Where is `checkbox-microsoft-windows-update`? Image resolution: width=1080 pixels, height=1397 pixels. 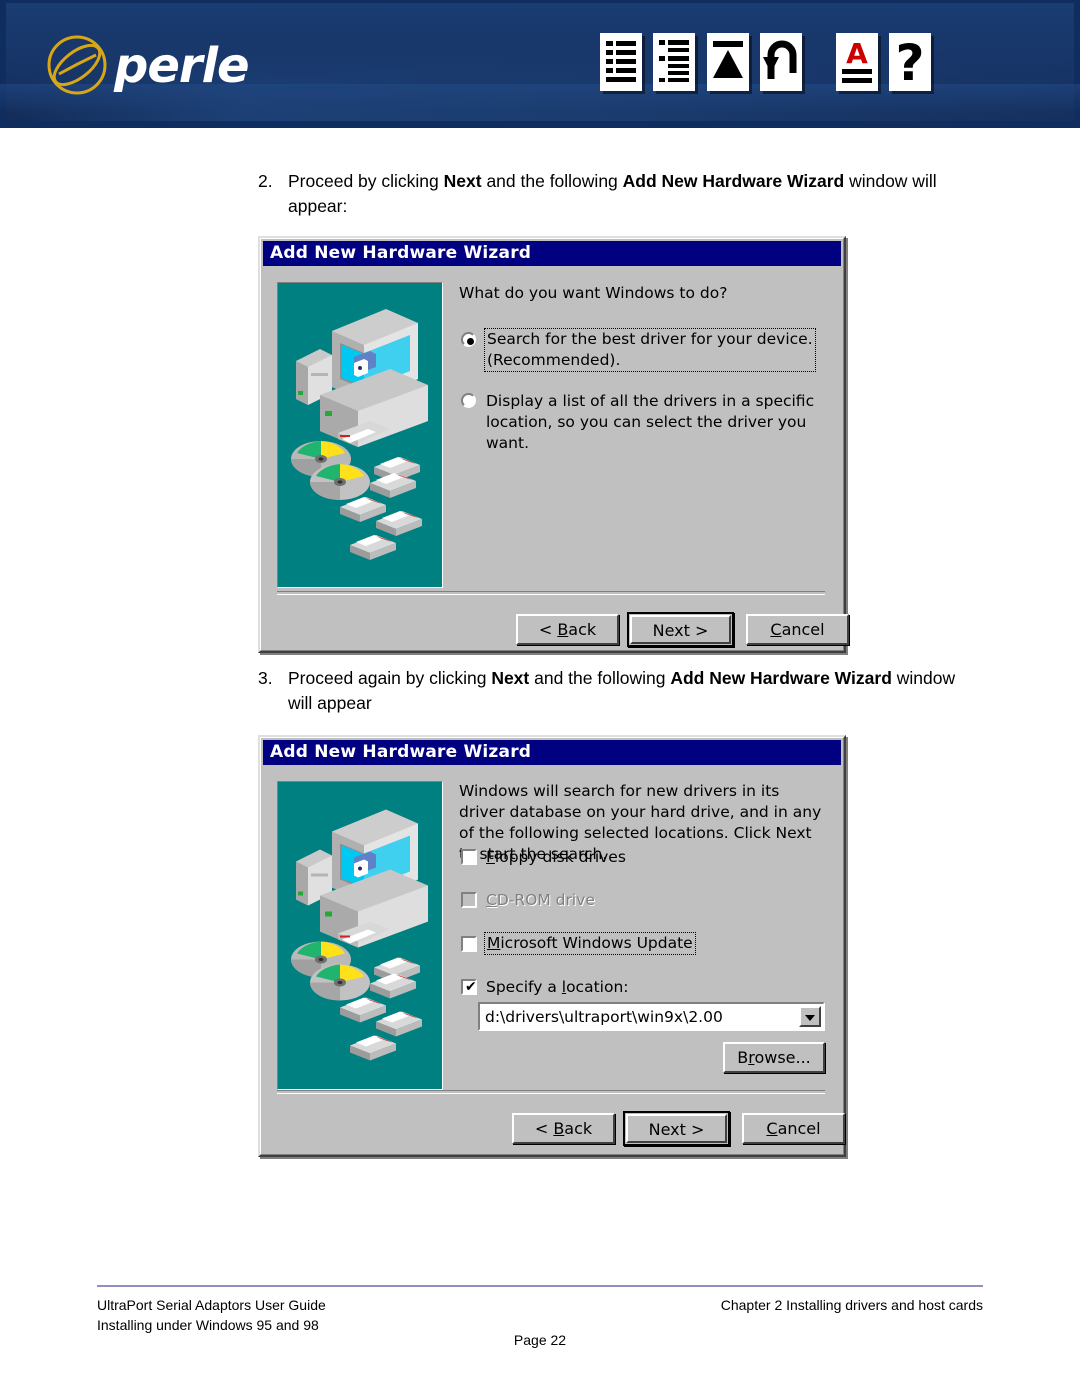 checkbox-microsoft-windows-update is located at coordinates (469, 944).